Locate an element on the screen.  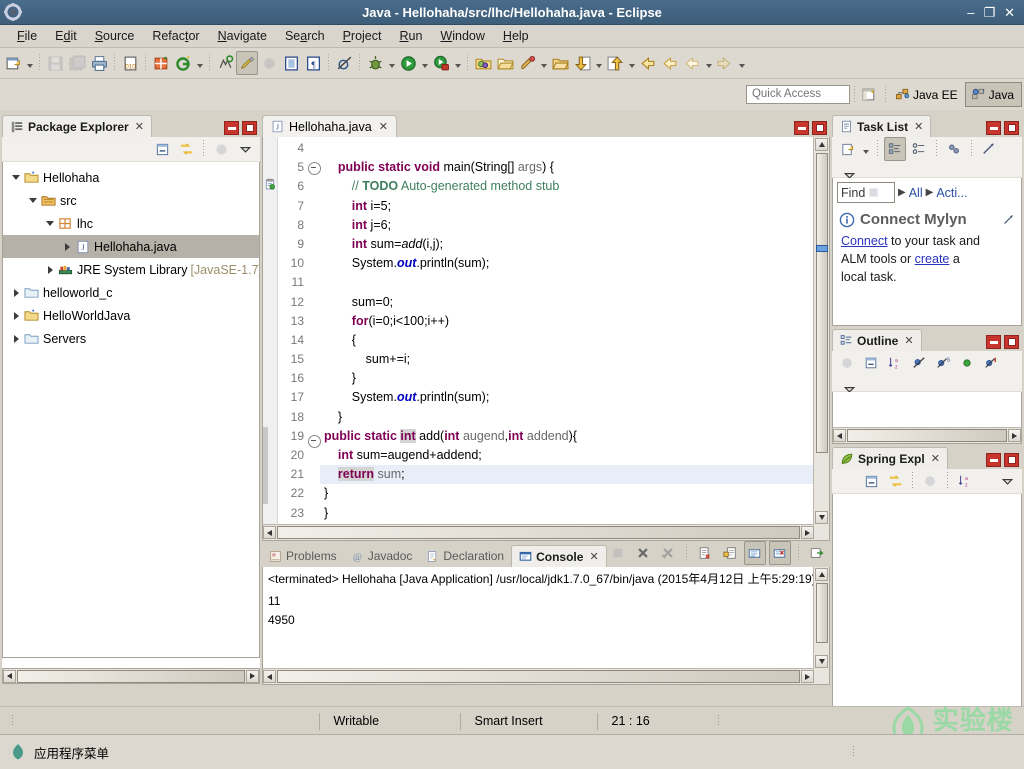
open-perspective-icon is located at coordinates (870, 95).